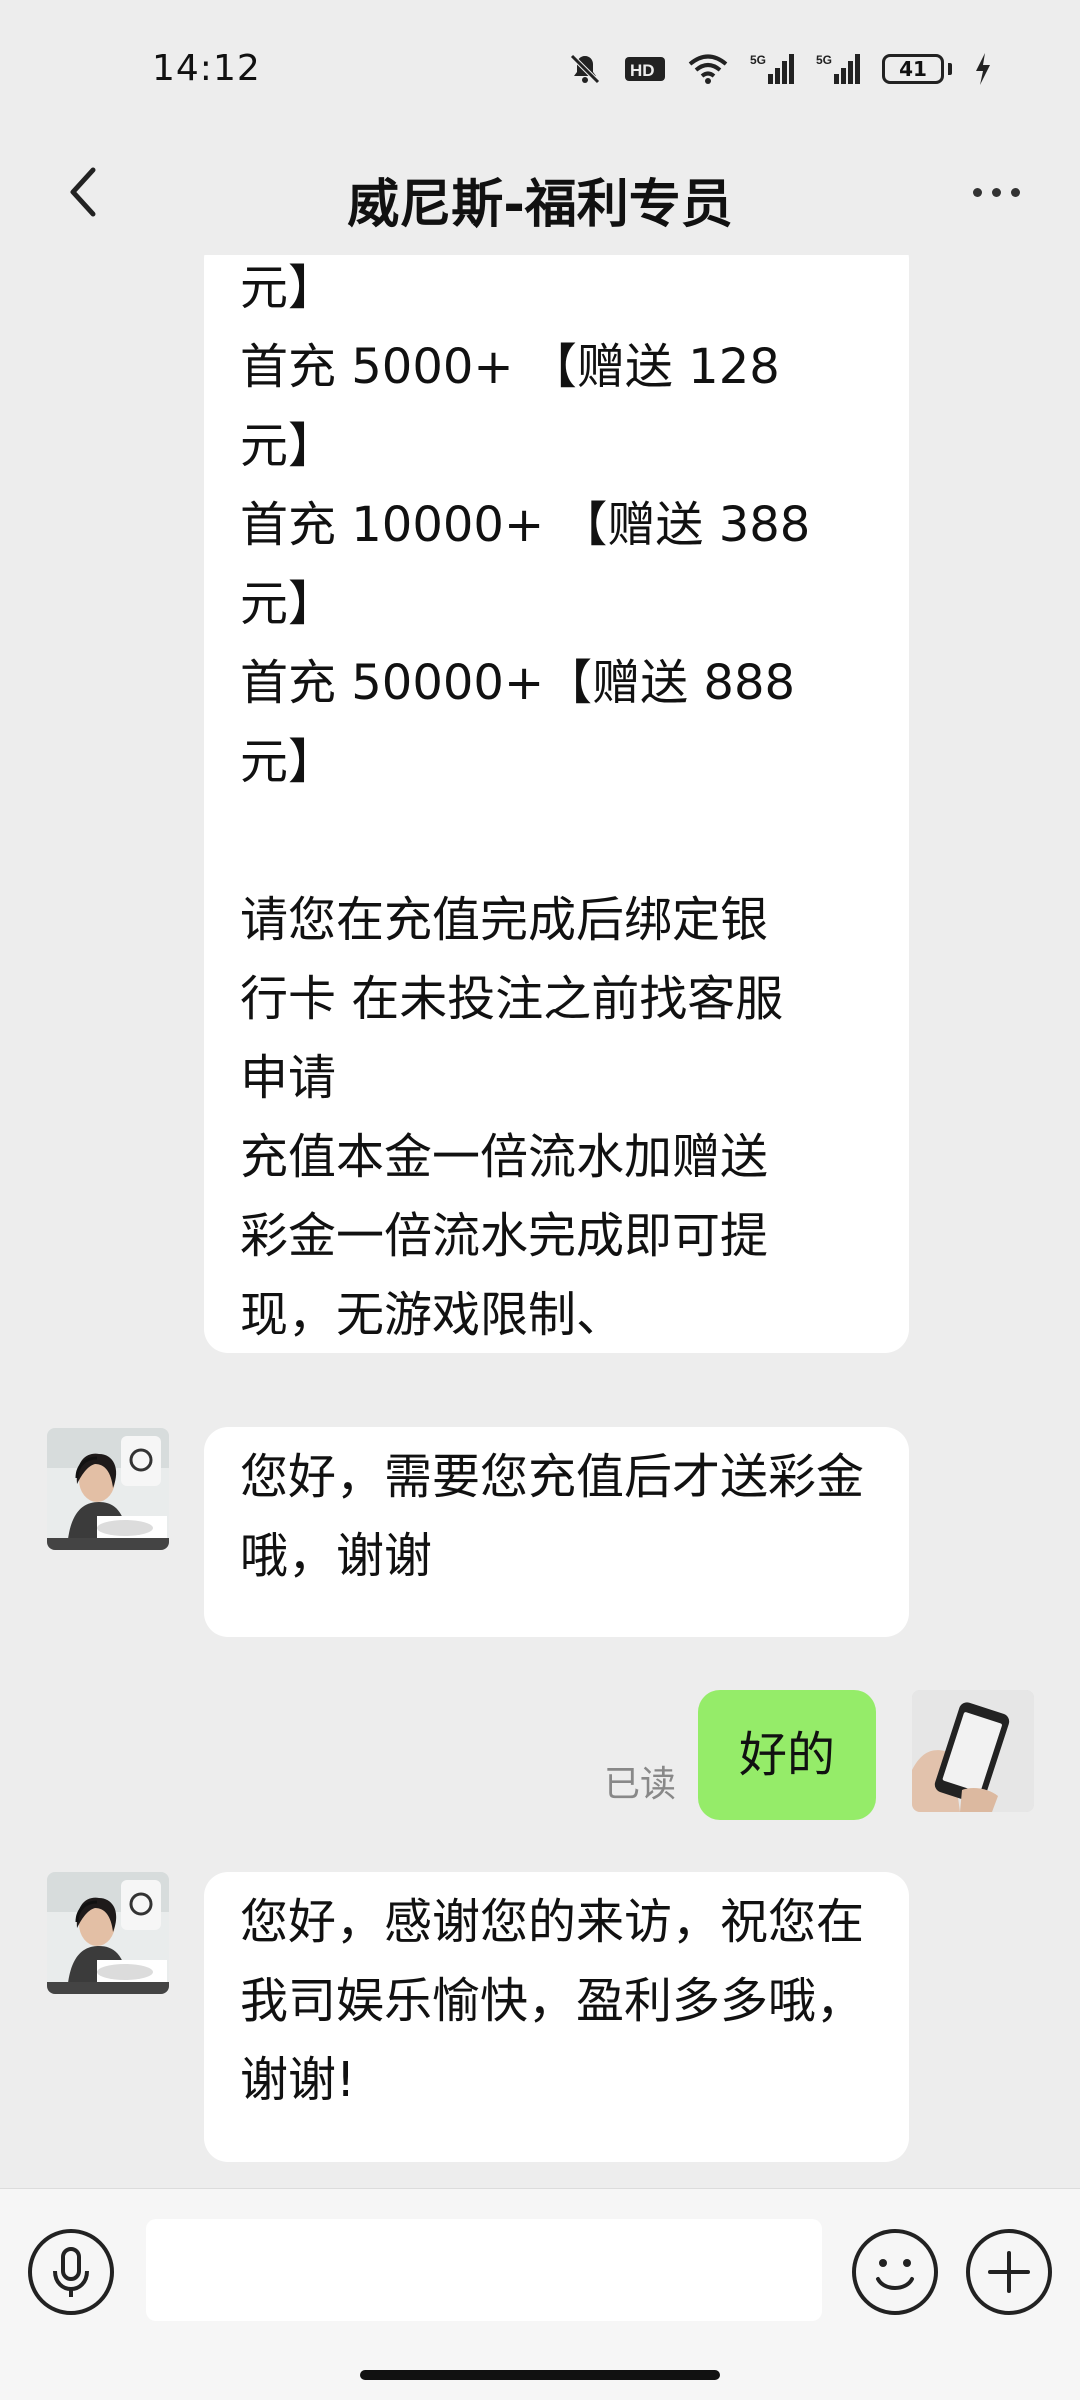 The width and height of the screenshot is (1080, 2400). Describe the element at coordinates (504, 920) in the screenshot. I see `message-line: 请您在充值完成后绑定银` at that location.